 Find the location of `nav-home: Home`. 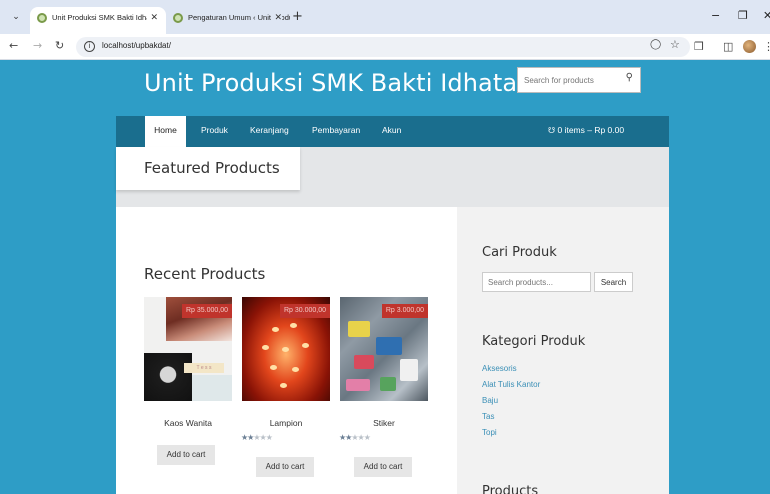

nav-home: Home is located at coordinates (165, 132).